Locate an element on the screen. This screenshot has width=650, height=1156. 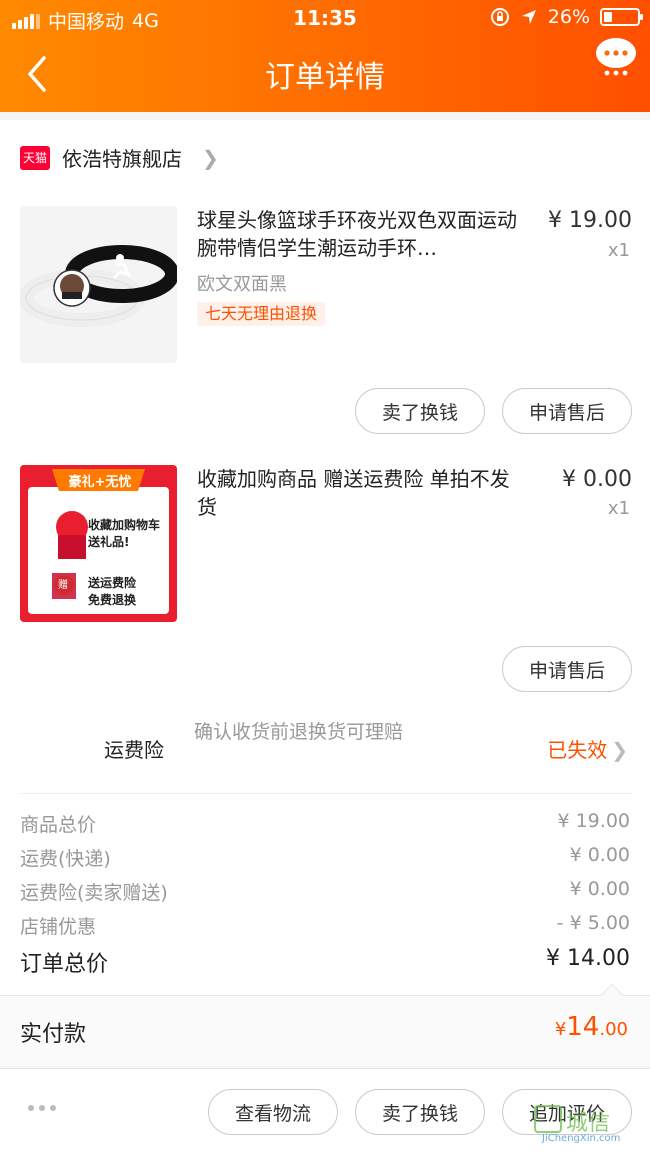
summary-row: 运费险(卖家赠送) ¥ 0.00 is located at coordinates (325, 891).